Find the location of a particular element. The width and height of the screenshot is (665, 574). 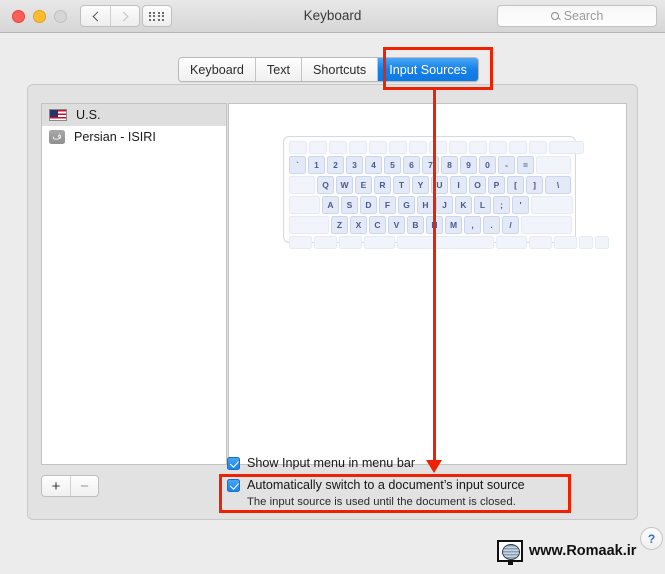

add-input-source-button: + is located at coordinates (56, 486).